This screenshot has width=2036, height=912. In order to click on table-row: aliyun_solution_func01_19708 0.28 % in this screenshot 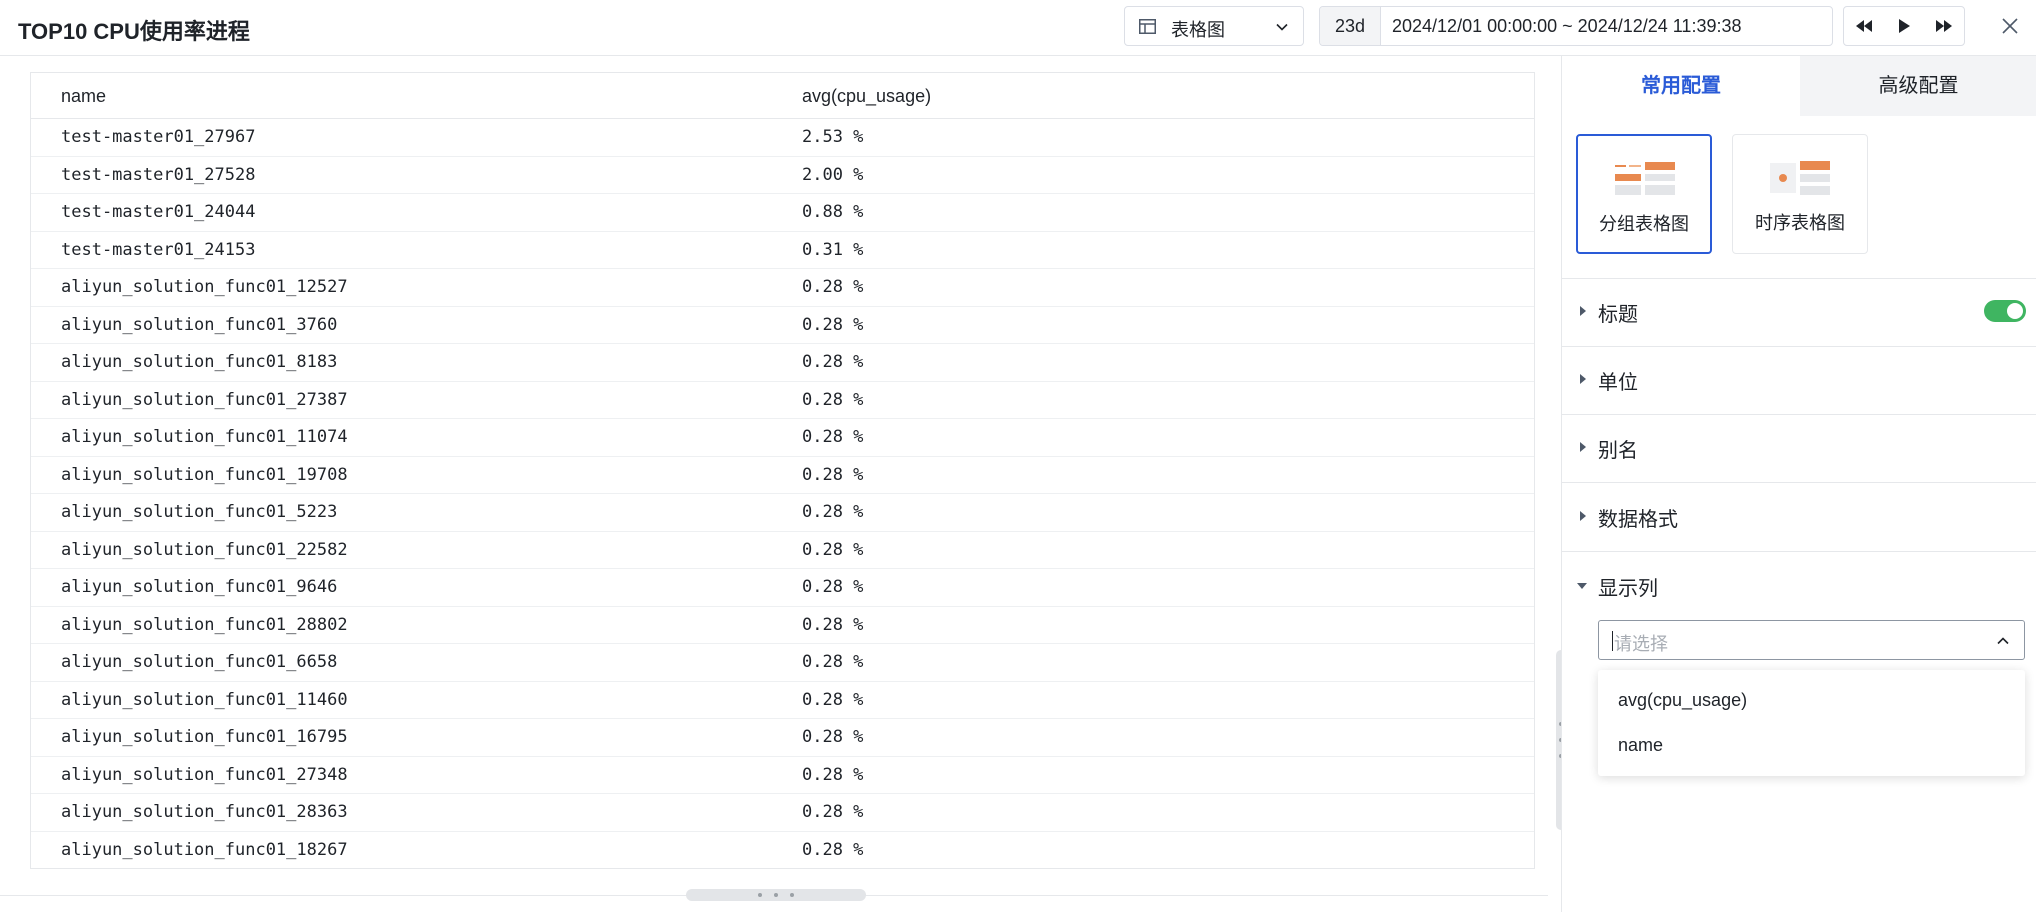, I will do `click(782, 475)`.